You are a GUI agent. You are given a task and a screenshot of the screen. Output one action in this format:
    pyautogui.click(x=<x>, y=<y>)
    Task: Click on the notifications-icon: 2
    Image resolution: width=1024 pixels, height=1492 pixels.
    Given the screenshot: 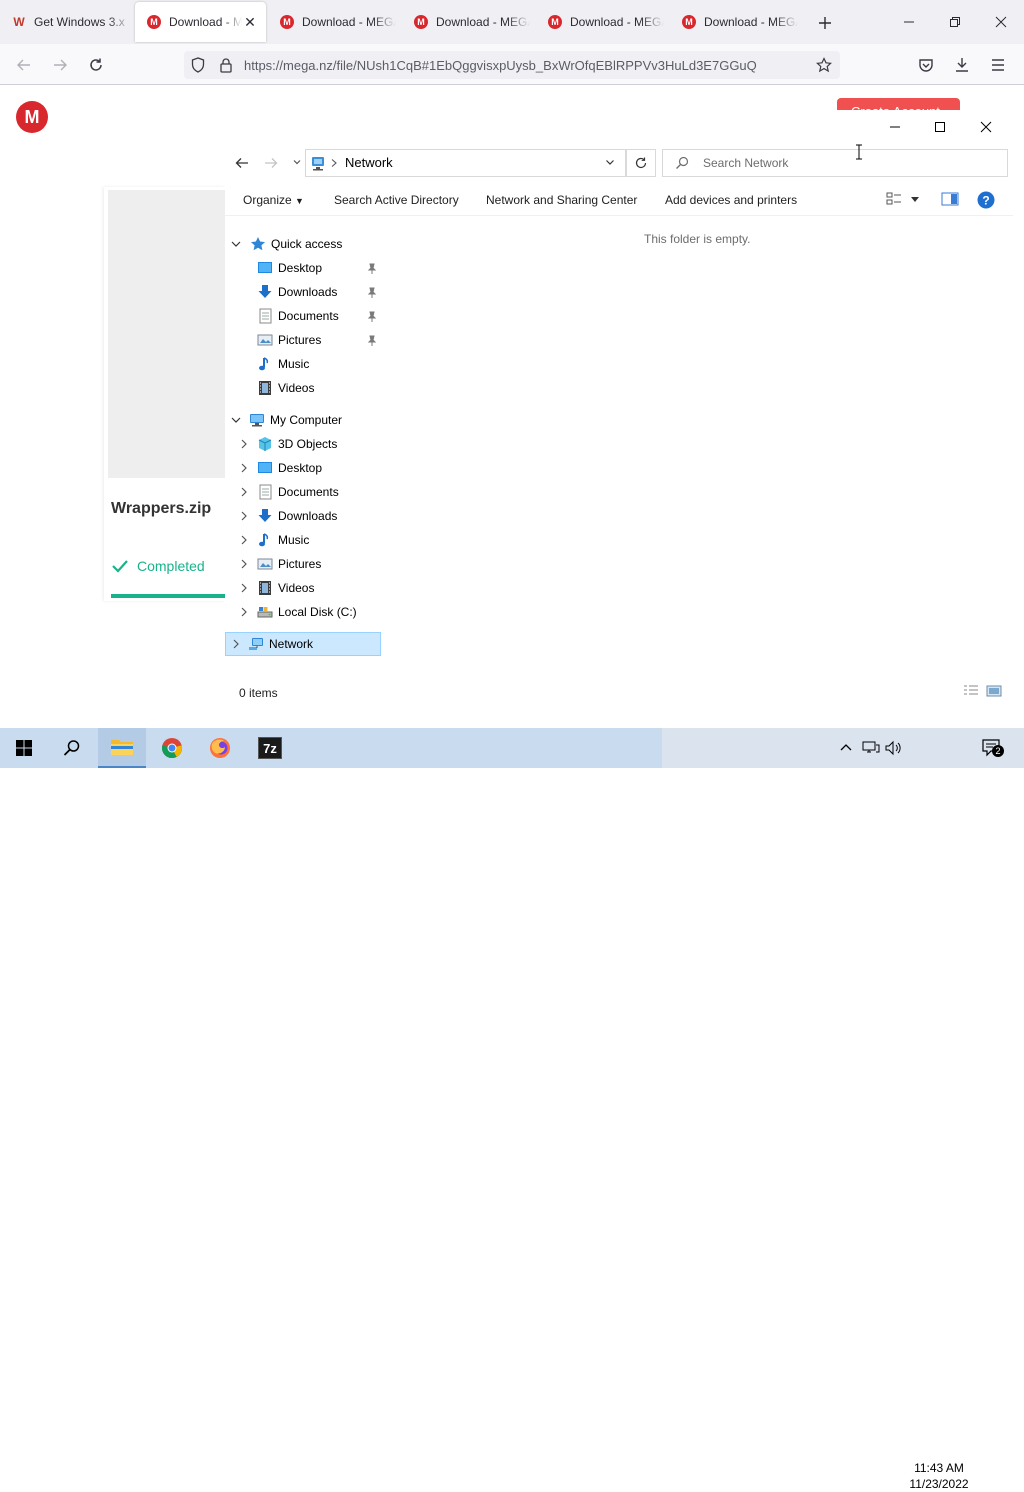 What is the action you would take?
    pyautogui.click(x=993, y=748)
    